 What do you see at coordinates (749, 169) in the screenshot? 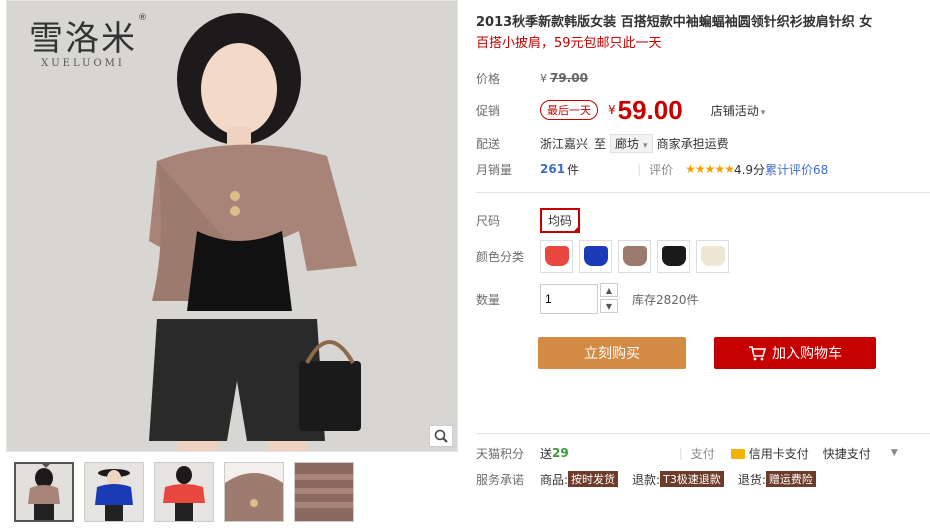
I see `rating-score: 4.9分` at bounding box center [749, 169].